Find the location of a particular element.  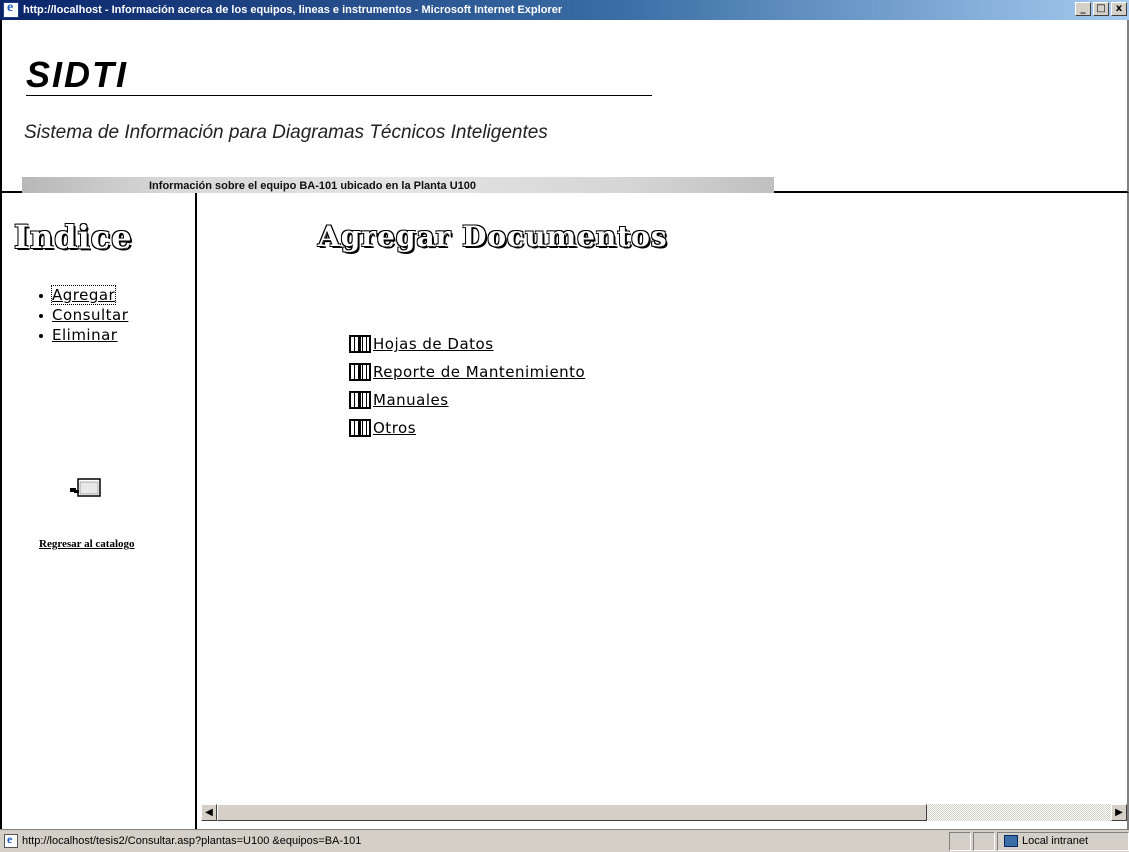

back-to-catalog-link: Regresar al catalogo is located at coordinates (87, 544).